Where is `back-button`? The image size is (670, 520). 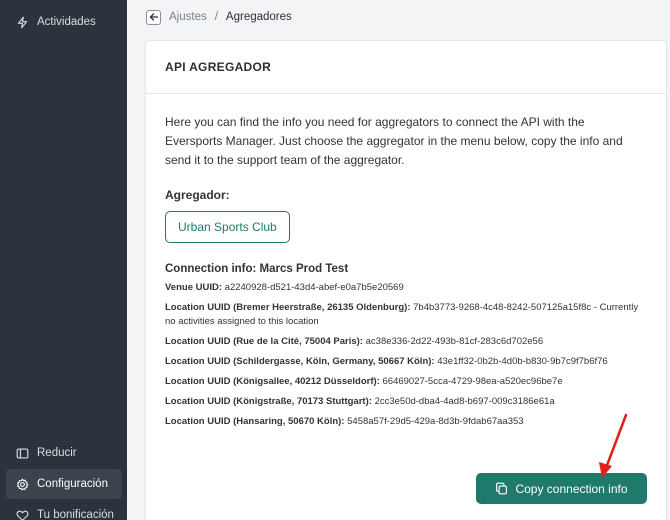
back-button is located at coordinates (153, 17).